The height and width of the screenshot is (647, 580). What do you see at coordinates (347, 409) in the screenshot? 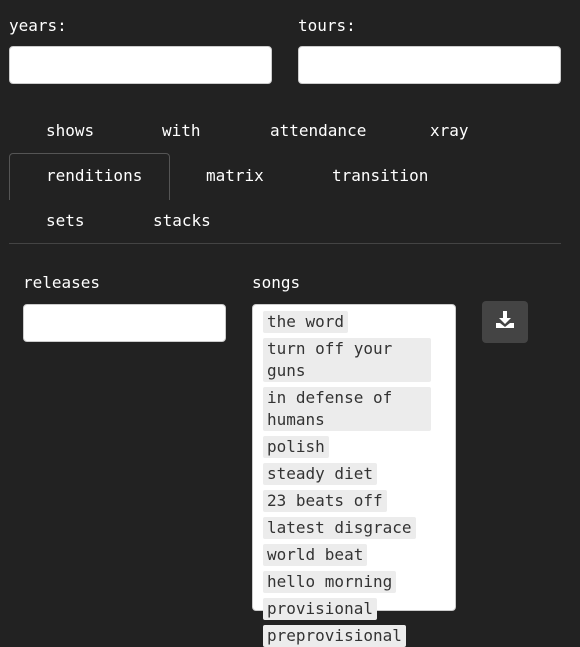
I see `song-chip: in defense of humans` at bounding box center [347, 409].